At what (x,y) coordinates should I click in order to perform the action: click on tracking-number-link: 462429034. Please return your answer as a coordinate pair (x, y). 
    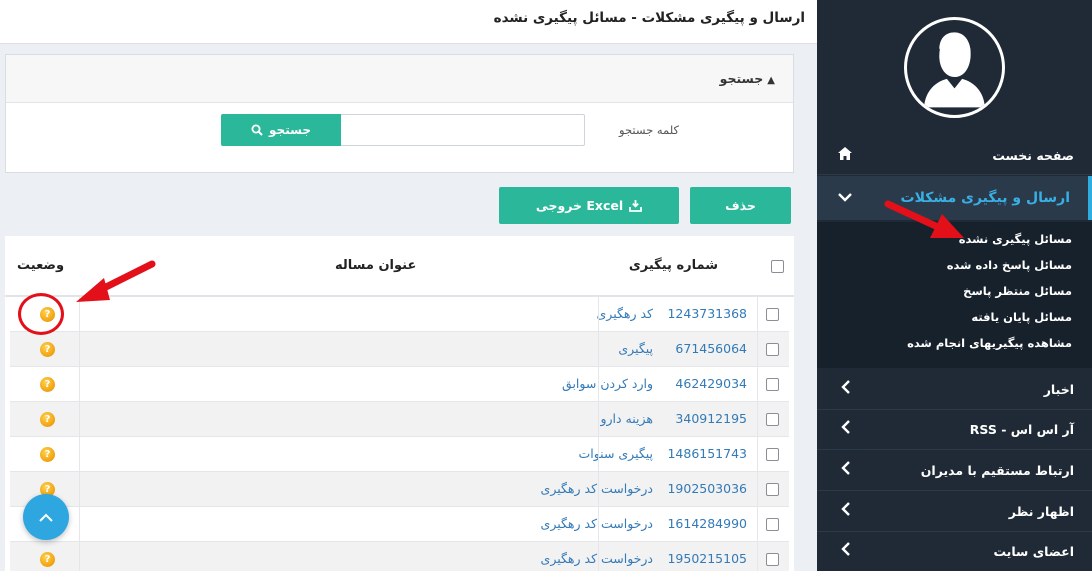
    Looking at the image, I should click on (711, 383).